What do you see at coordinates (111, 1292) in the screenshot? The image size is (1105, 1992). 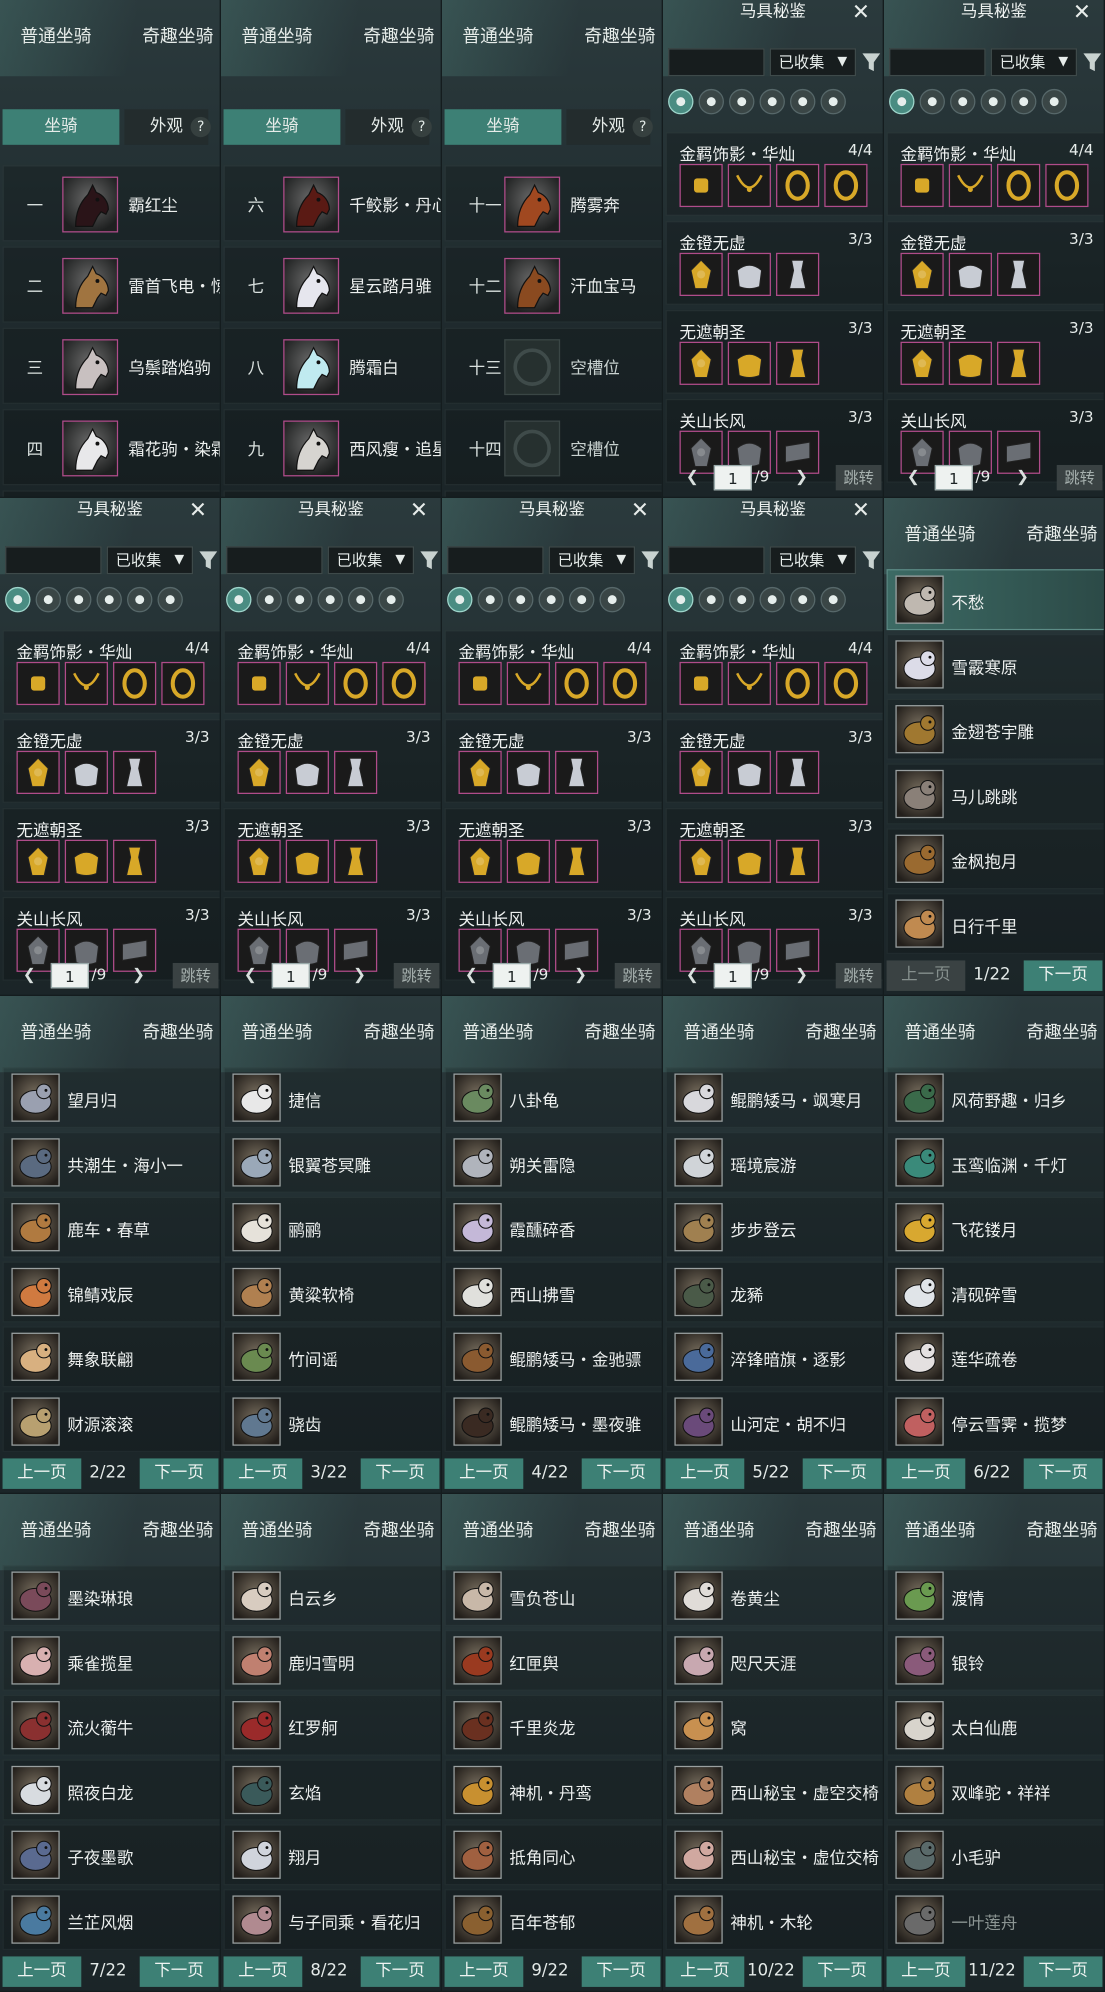 I see `mount-list-item: 锦鲭戏辰` at bounding box center [111, 1292].